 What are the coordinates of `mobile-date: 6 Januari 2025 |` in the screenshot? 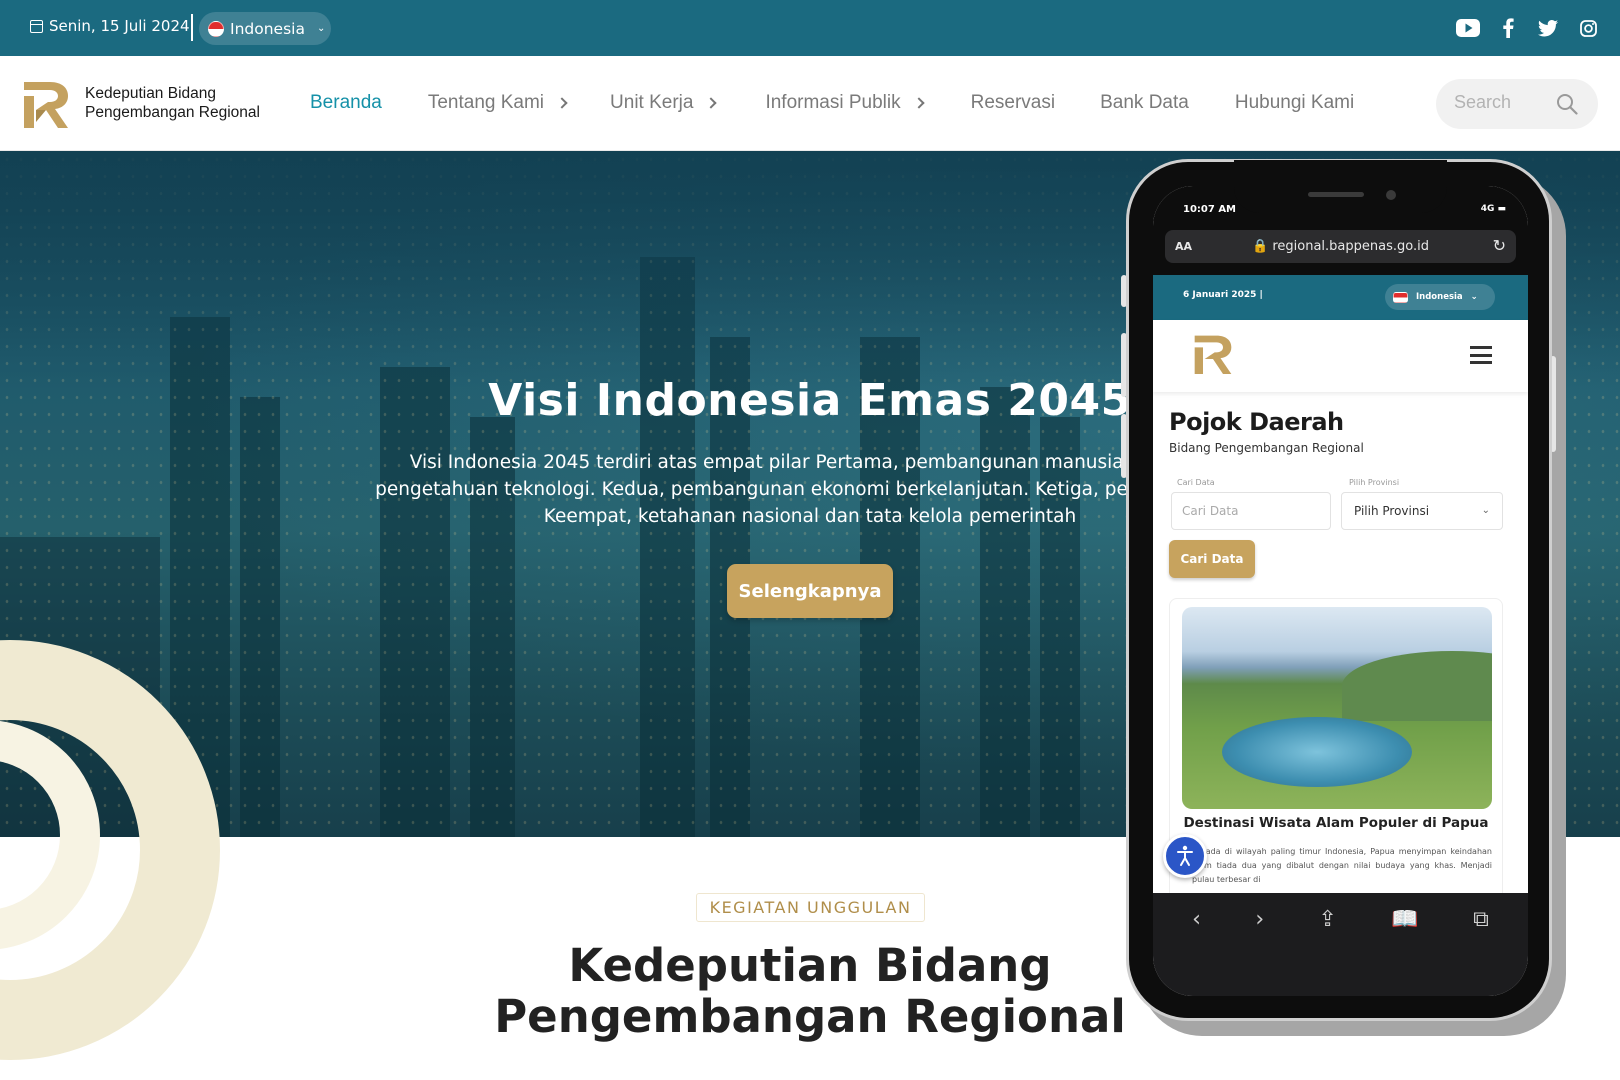 It's located at (1223, 295).